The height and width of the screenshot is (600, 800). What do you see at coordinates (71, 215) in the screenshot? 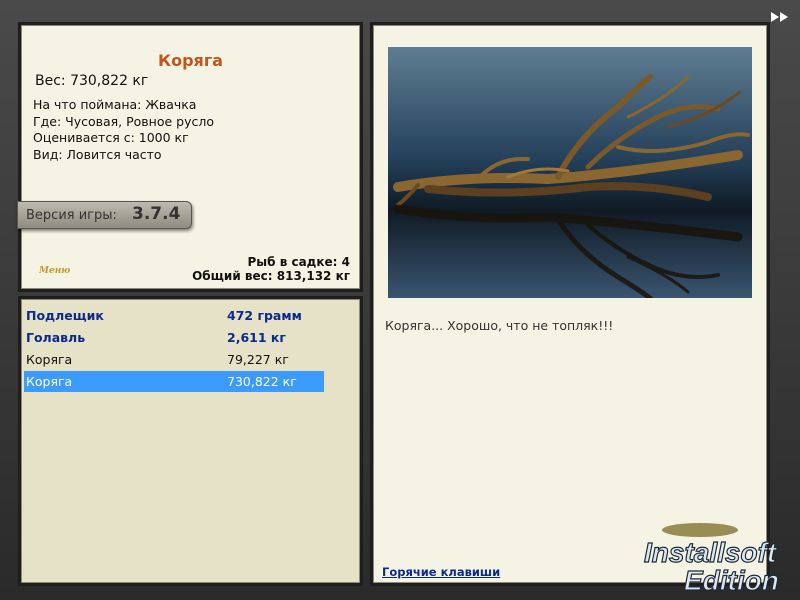
I see `version-label: Версия игры:` at bounding box center [71, 215].